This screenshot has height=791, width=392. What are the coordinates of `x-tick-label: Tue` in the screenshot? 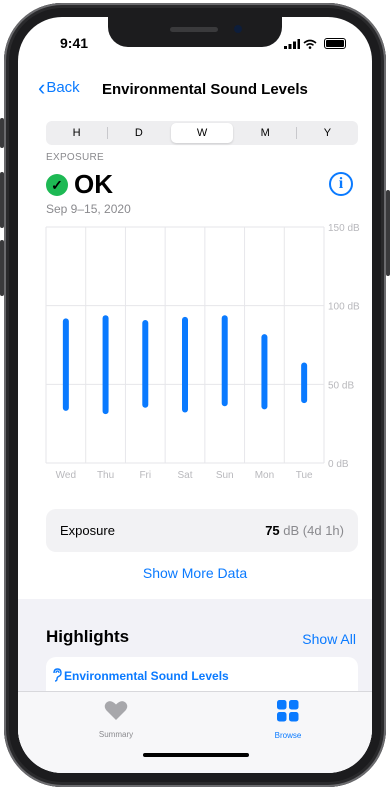 It's located at (304, 475).